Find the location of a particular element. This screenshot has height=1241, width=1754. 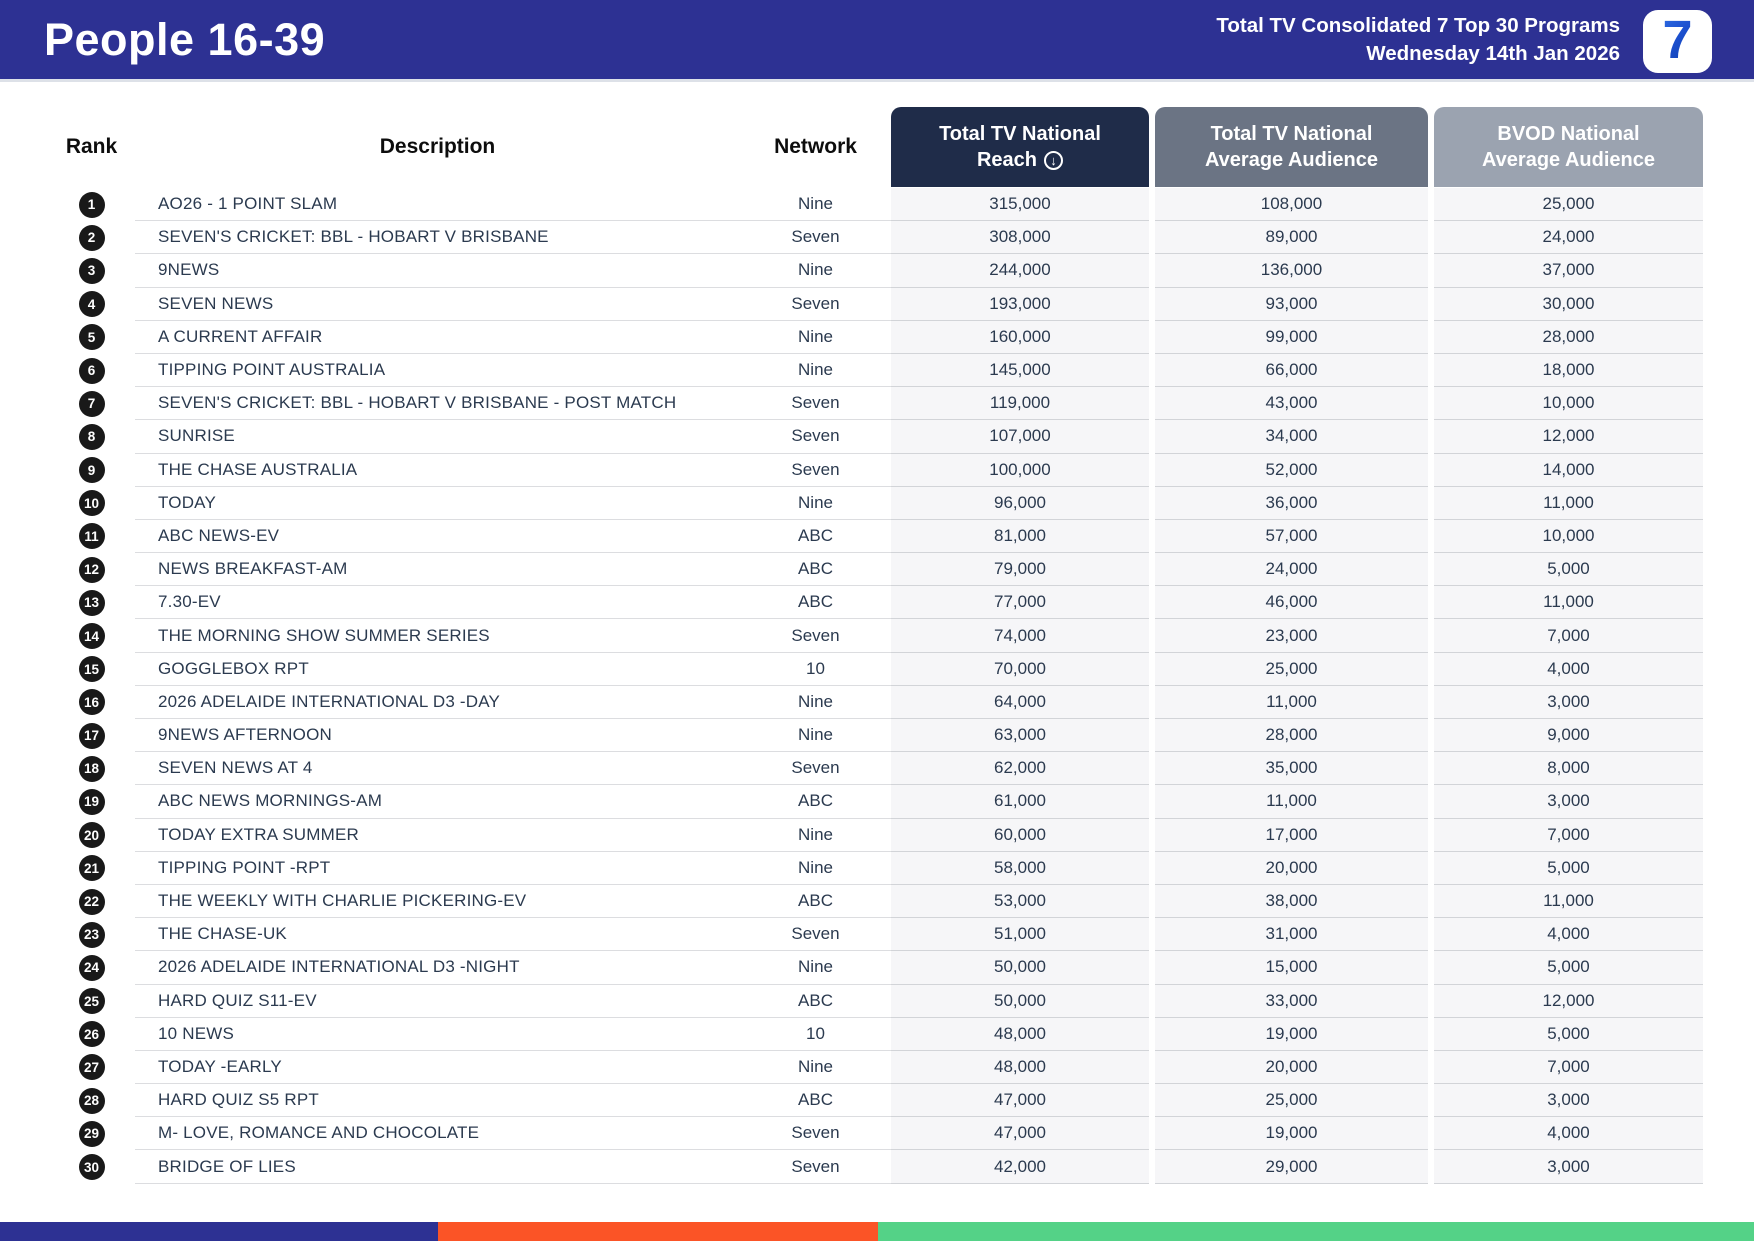

footer-bar-blue-segment is located at coordinates (219, 1231).